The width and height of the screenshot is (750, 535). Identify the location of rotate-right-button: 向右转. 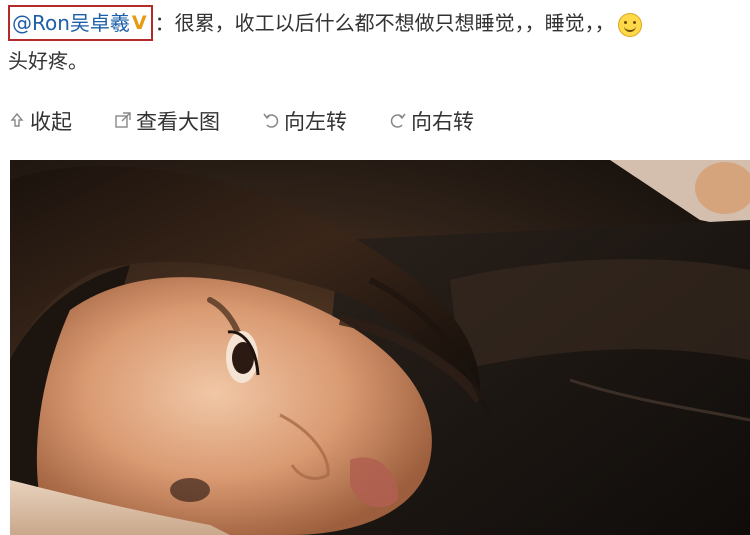
(431, 121).